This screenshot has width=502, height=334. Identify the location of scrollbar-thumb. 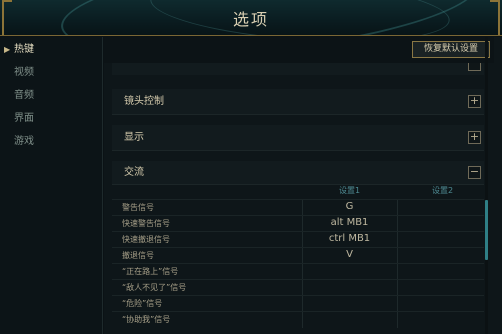
(486, 230).